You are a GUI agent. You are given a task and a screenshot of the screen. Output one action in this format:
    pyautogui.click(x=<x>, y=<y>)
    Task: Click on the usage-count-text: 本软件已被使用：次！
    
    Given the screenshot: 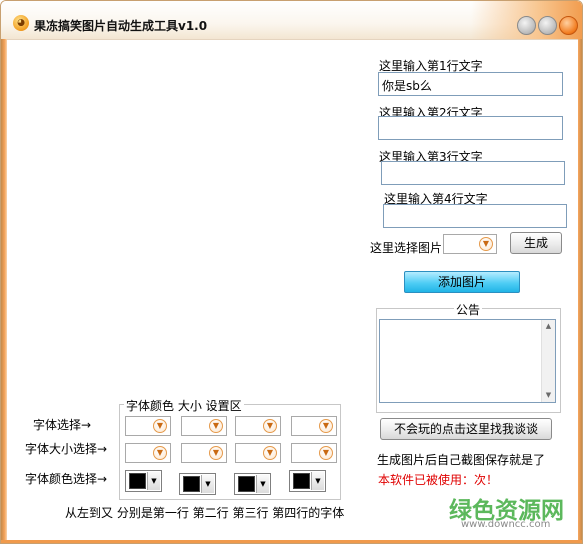 What is the action you would take?
    pyautogui.click(x=438, y=480)
    